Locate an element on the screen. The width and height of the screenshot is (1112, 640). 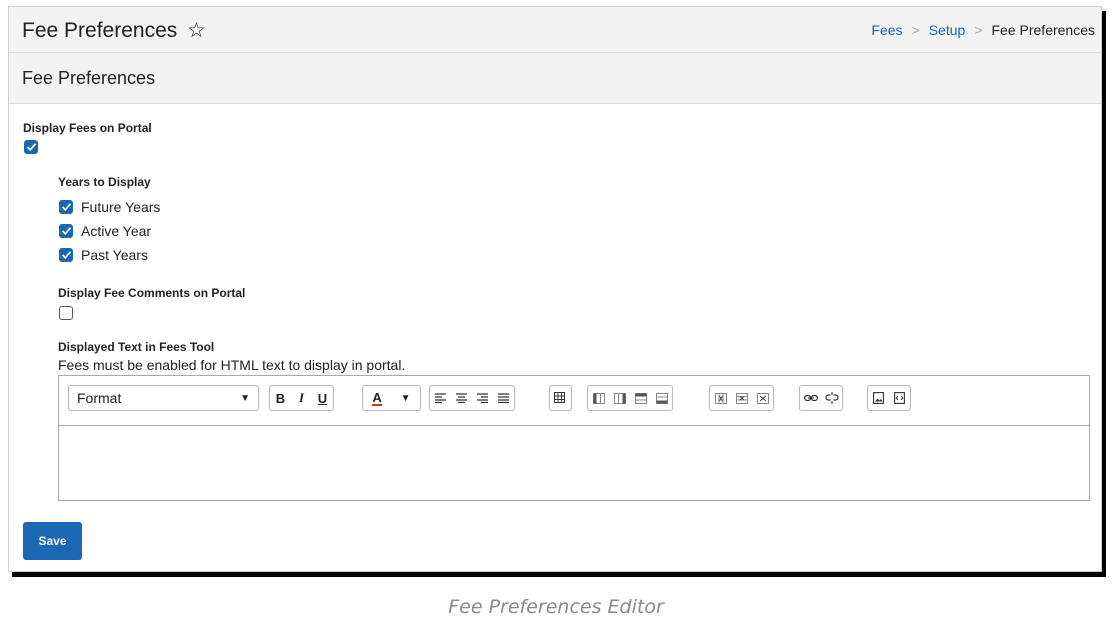
align-justify-icon is located at coordinates (503, 398).